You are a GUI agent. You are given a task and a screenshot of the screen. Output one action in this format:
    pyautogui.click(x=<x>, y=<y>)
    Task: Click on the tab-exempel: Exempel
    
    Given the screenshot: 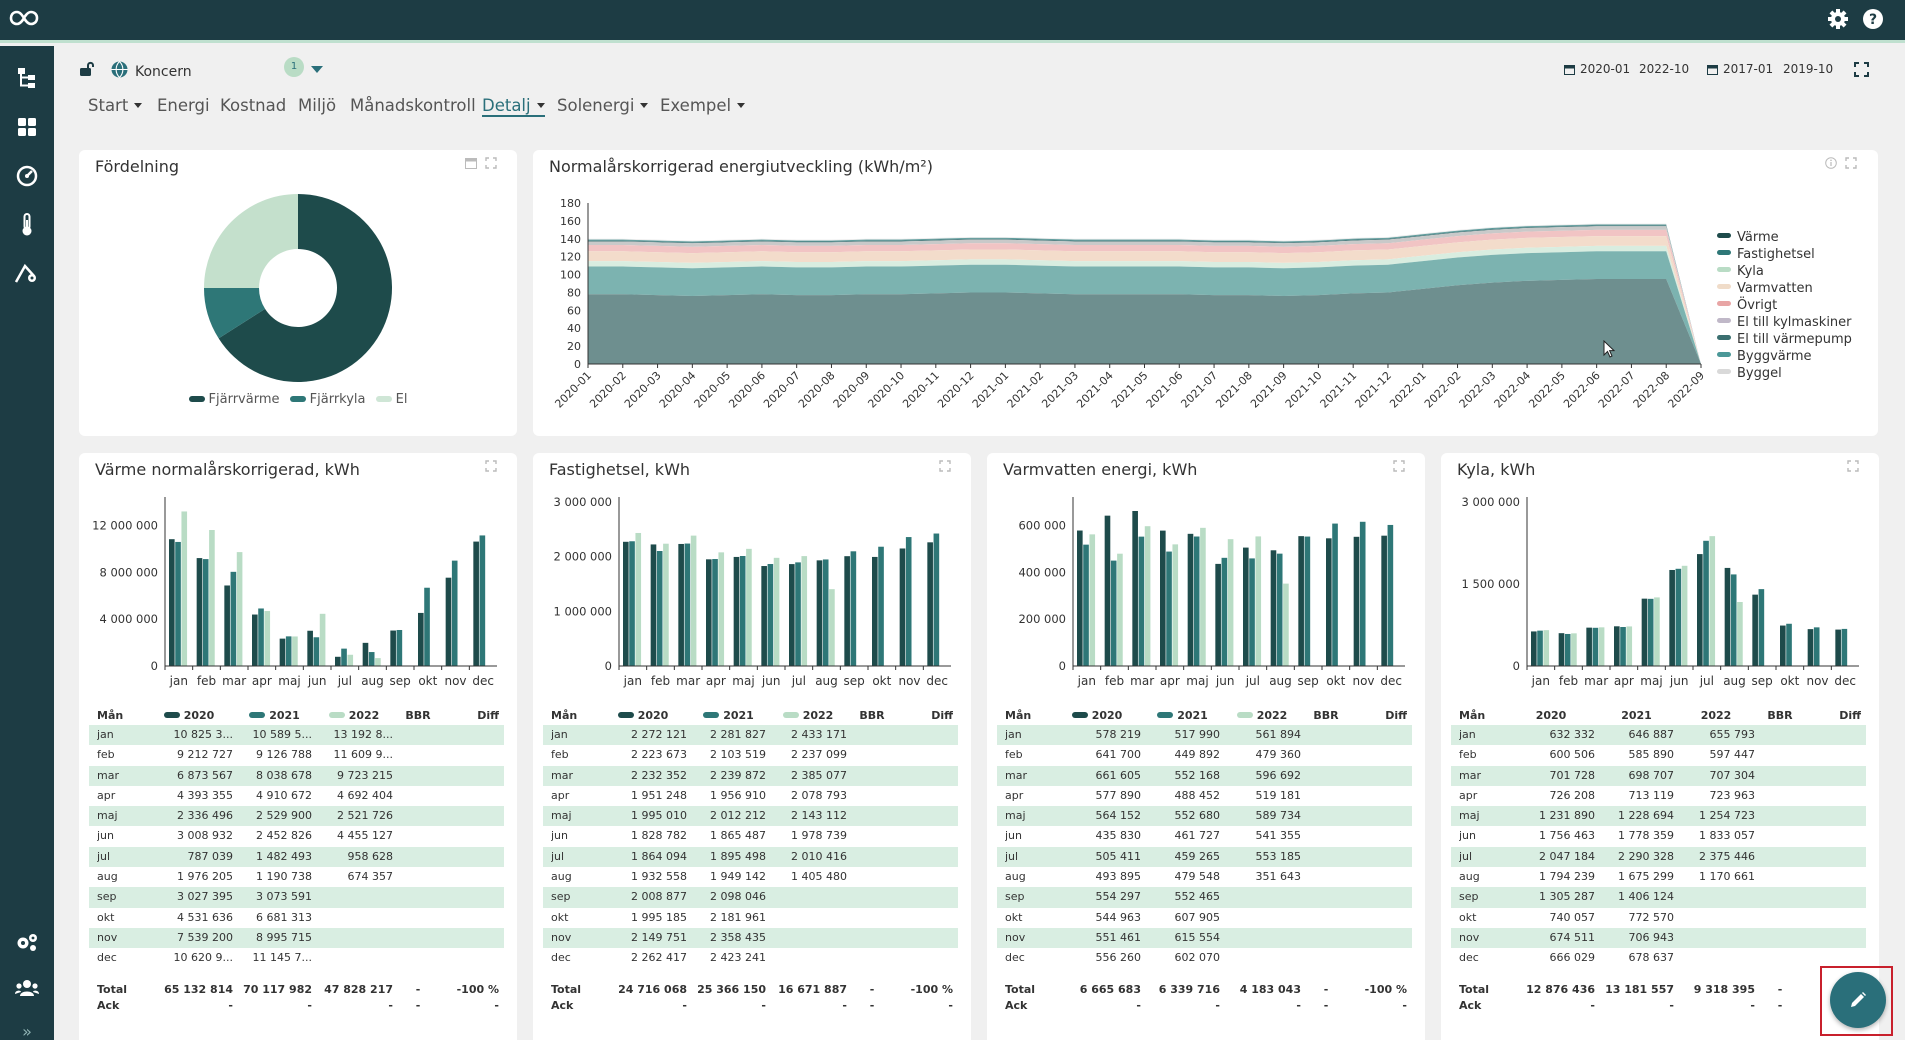 What is the action you would take?
    pyautogui.click(x=703, y=105)
    